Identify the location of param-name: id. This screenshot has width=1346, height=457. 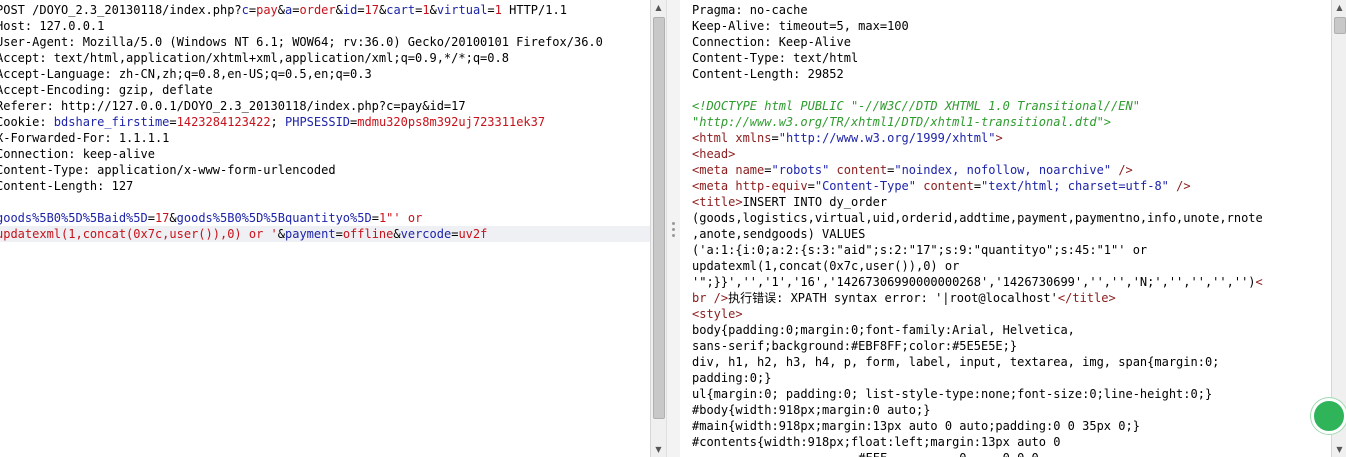
(350, 10).